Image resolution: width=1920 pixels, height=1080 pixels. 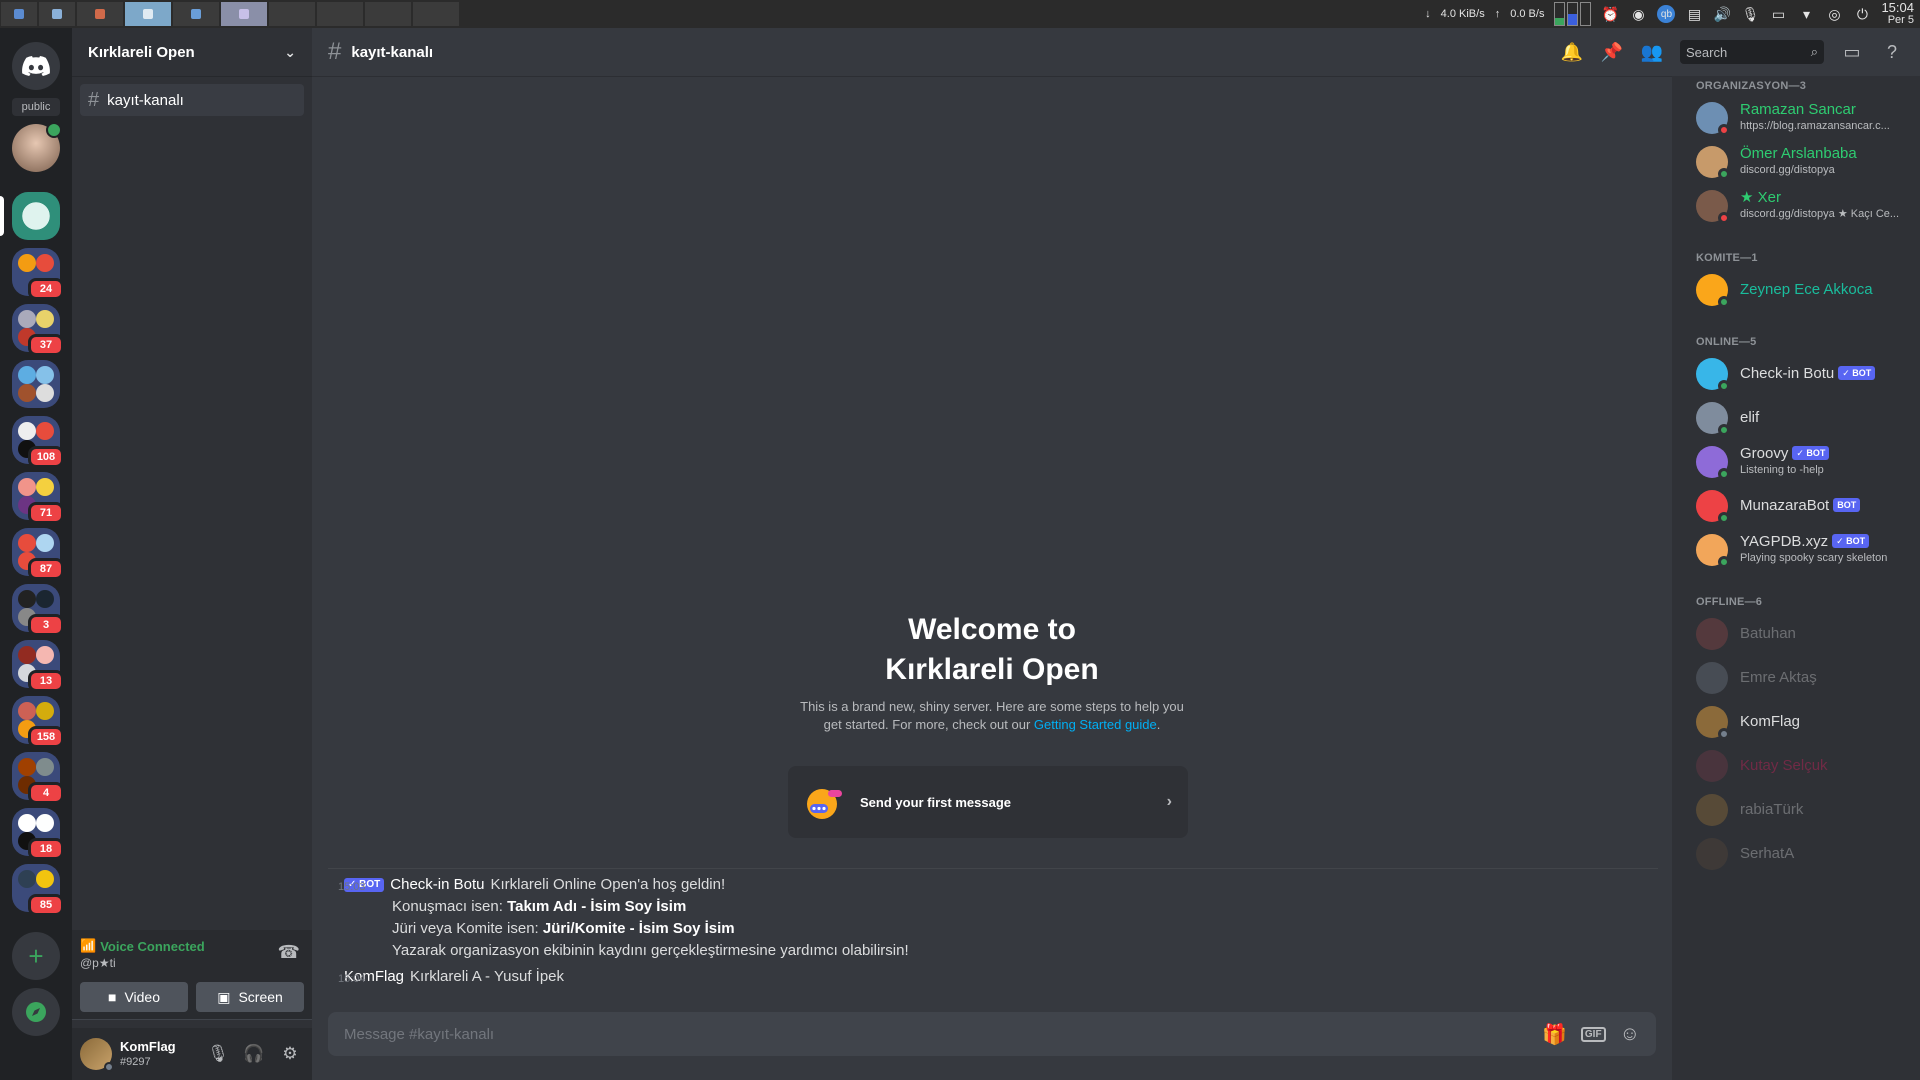 What do you see at coordinates (1095, 724) in the screenshot?
I see `getting-started-link: Getting Started guide` at bounding box center [1095, 724].